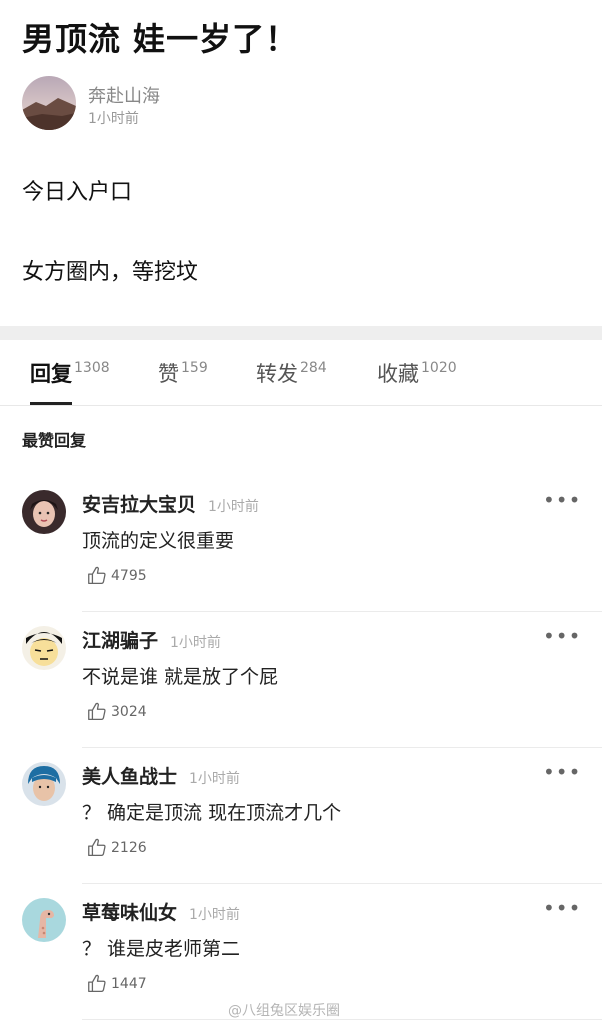  What do you see at coordinates (180, 677) in the screenshot?
I see `comment-text: 不说是谁 就是放了个屁` at bounding box center [180, 677].